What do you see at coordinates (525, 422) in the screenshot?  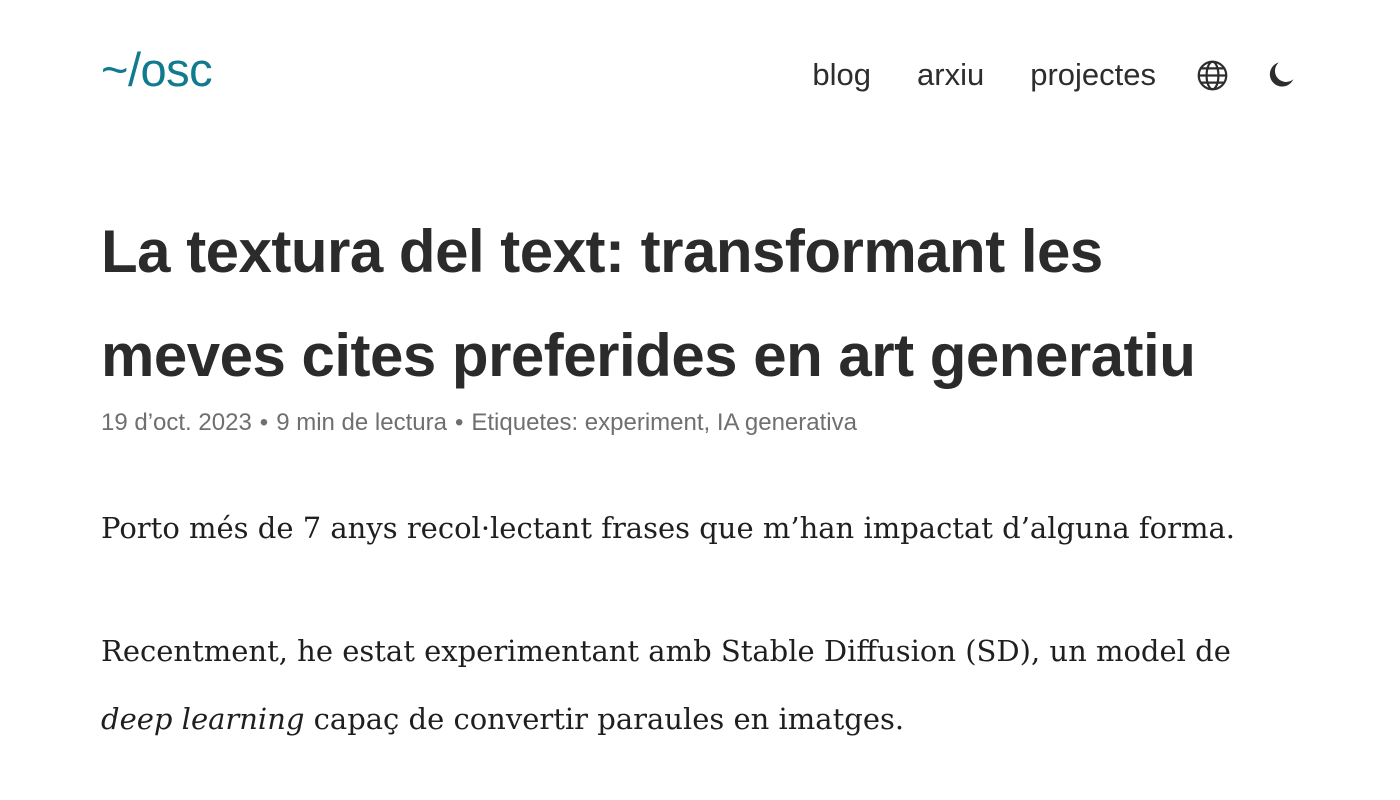 I see `tags-label: Etiquetes:` at bounding box center [525, 422].